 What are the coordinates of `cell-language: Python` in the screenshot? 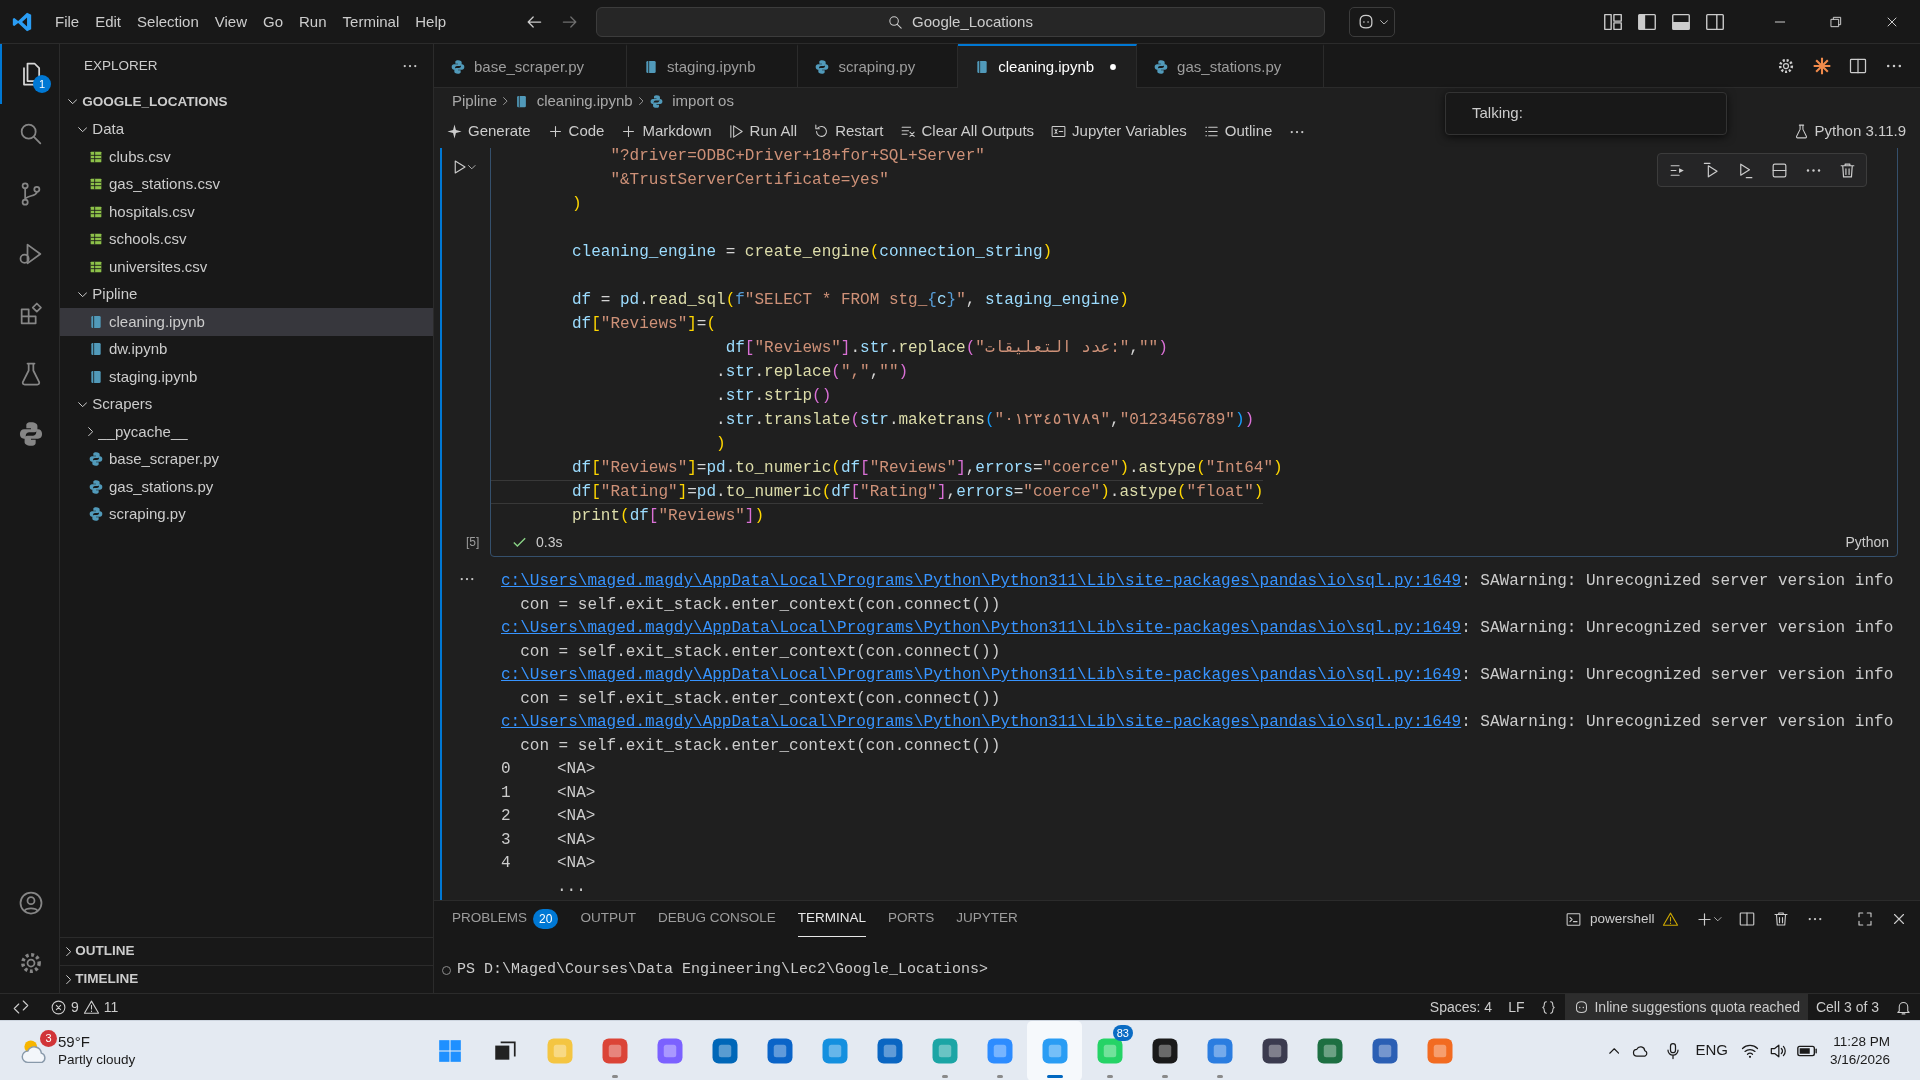 It's located at (1867, 542).